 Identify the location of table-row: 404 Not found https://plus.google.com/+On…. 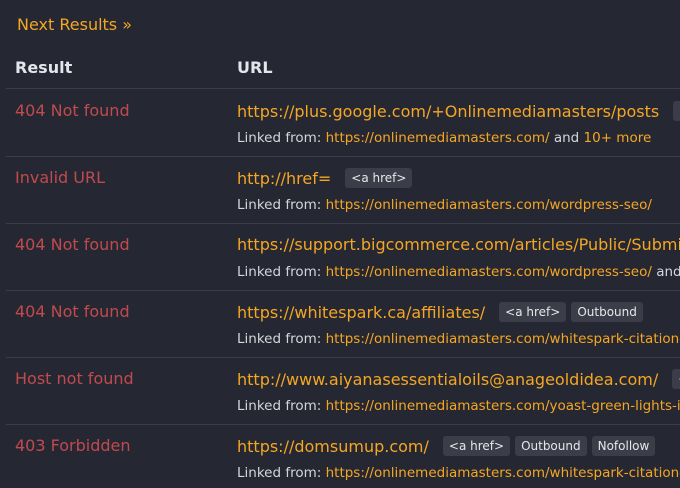
(340, 122).